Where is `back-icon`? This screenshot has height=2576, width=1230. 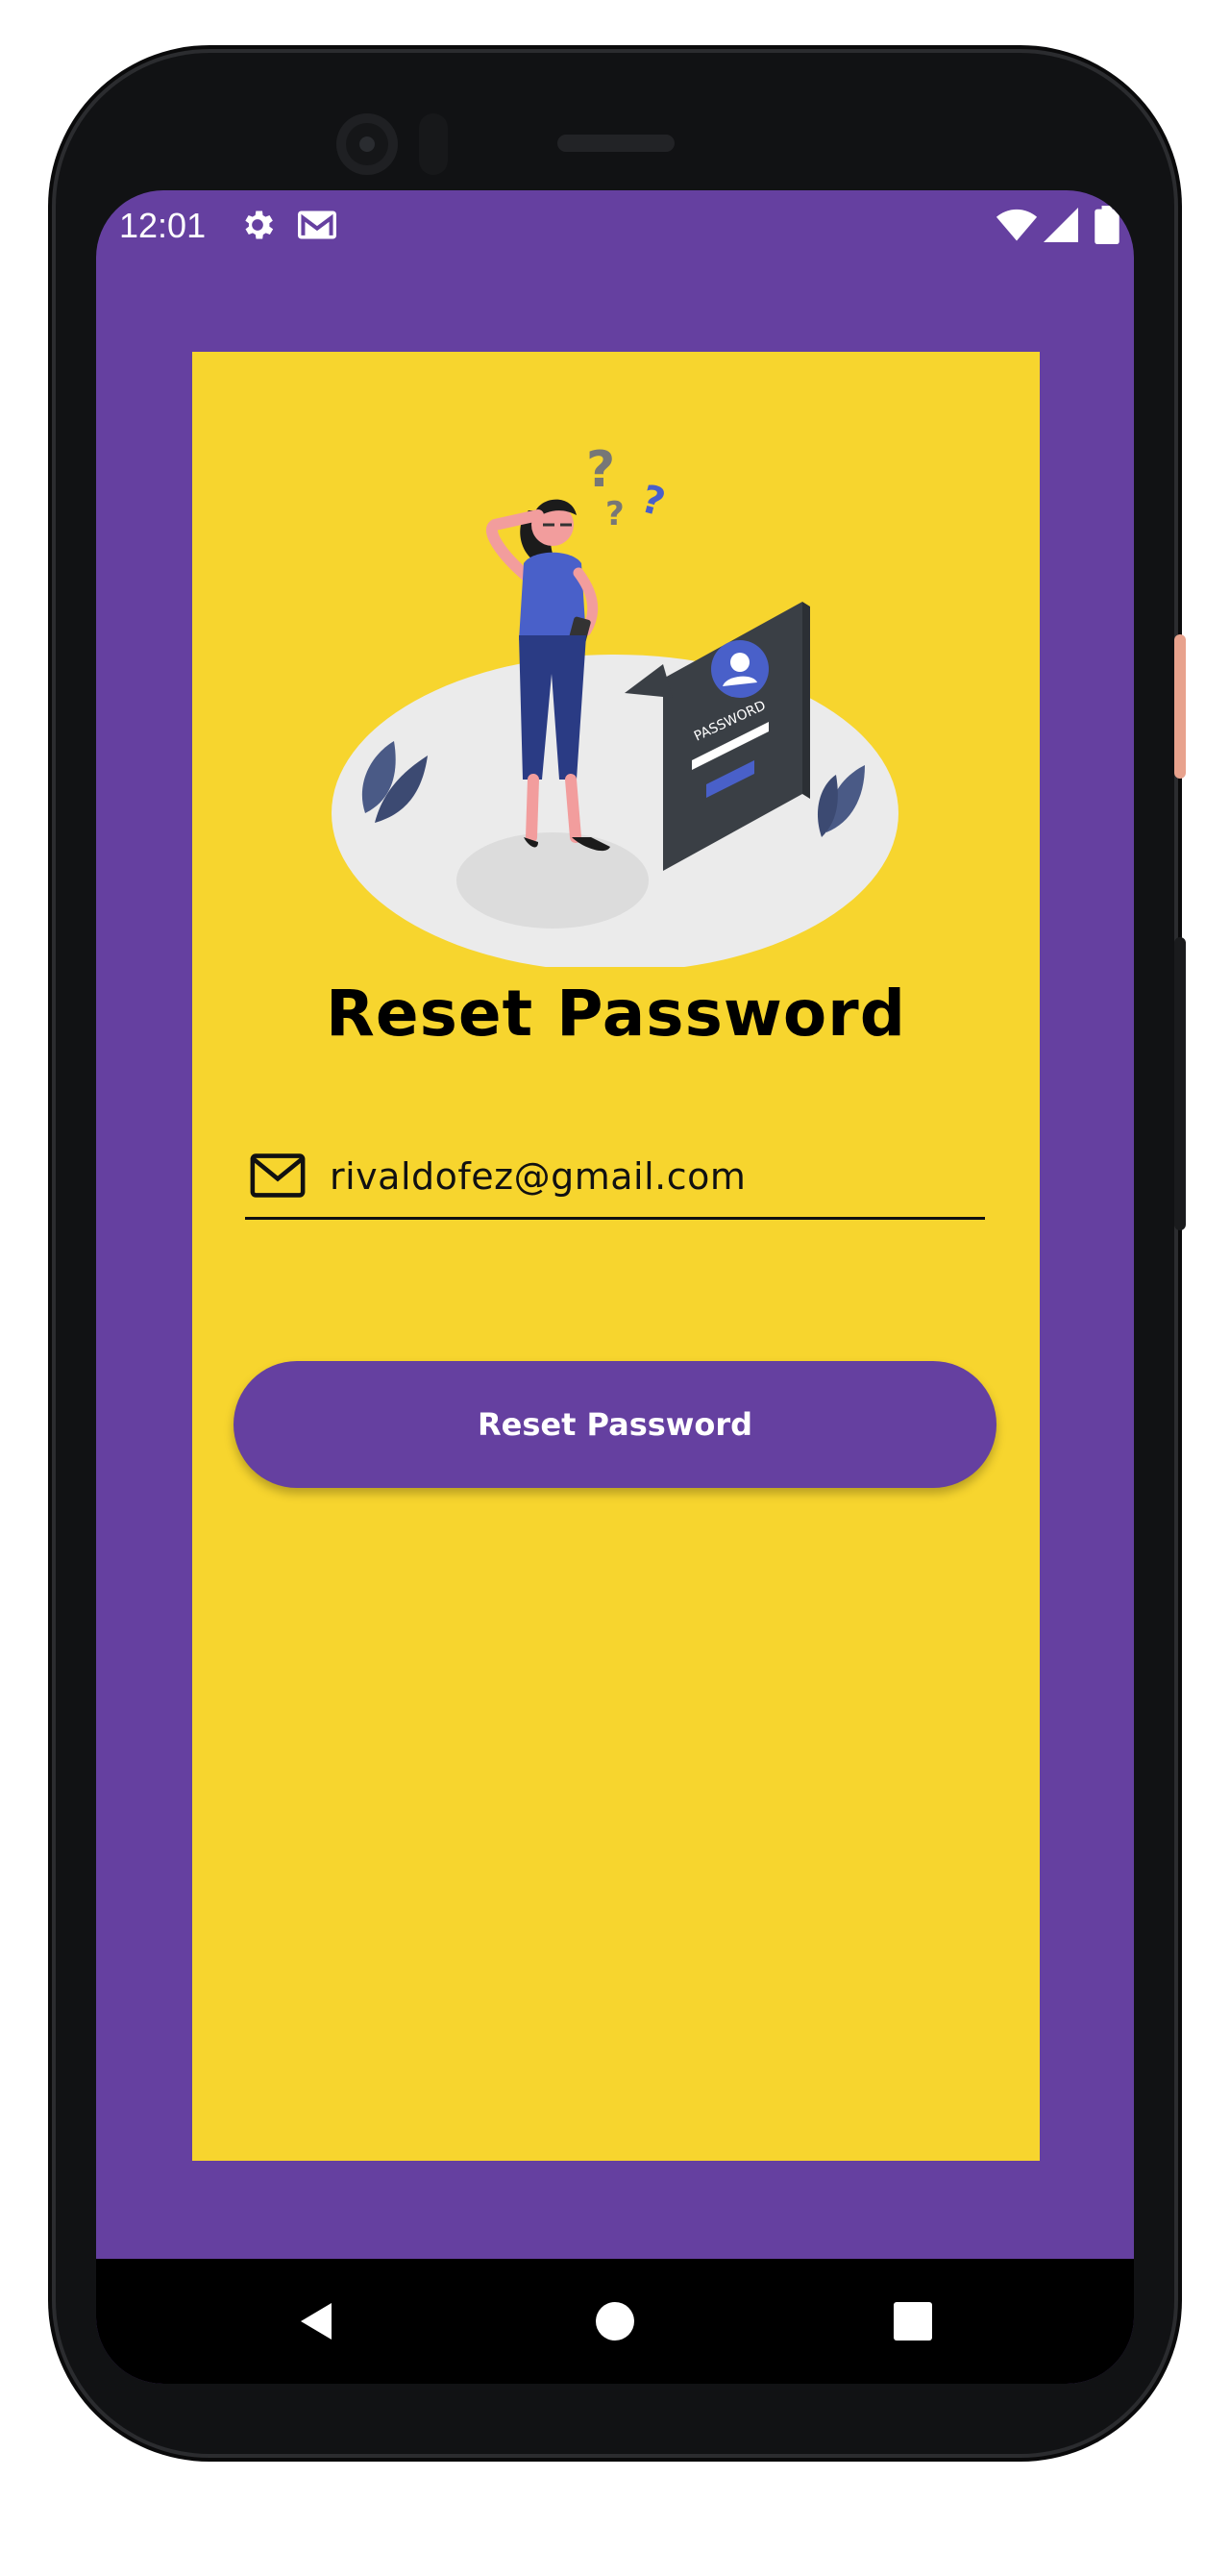
back-icon is located at coordinates (317, 2321).